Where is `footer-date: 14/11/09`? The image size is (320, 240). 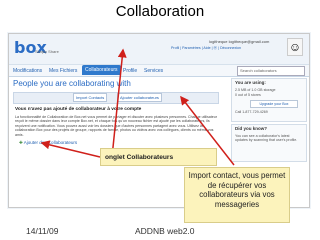
footer-date: 14/11/09 is located at coordinates (42, 231).